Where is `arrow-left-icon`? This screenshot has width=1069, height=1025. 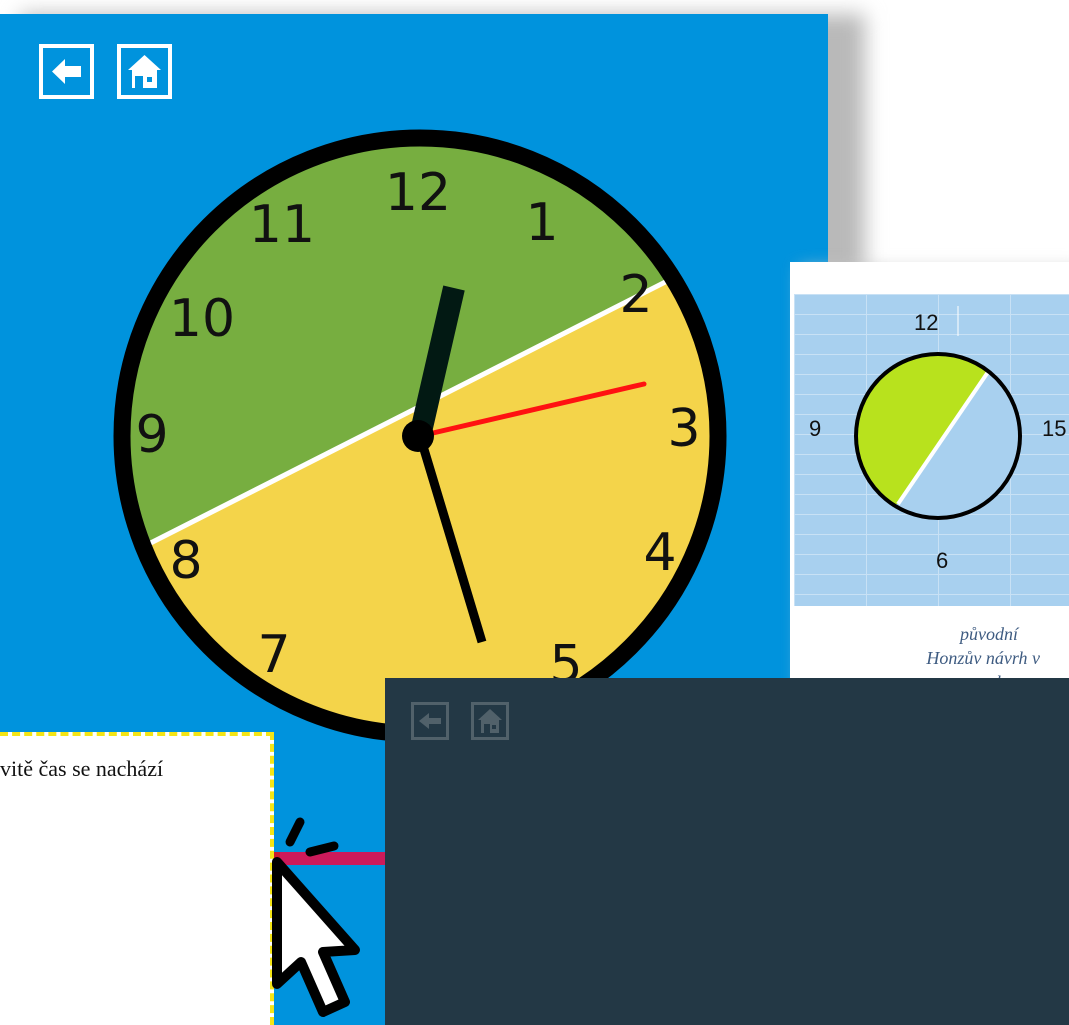 arrow-left-icon is located at coordinates (430, 721).